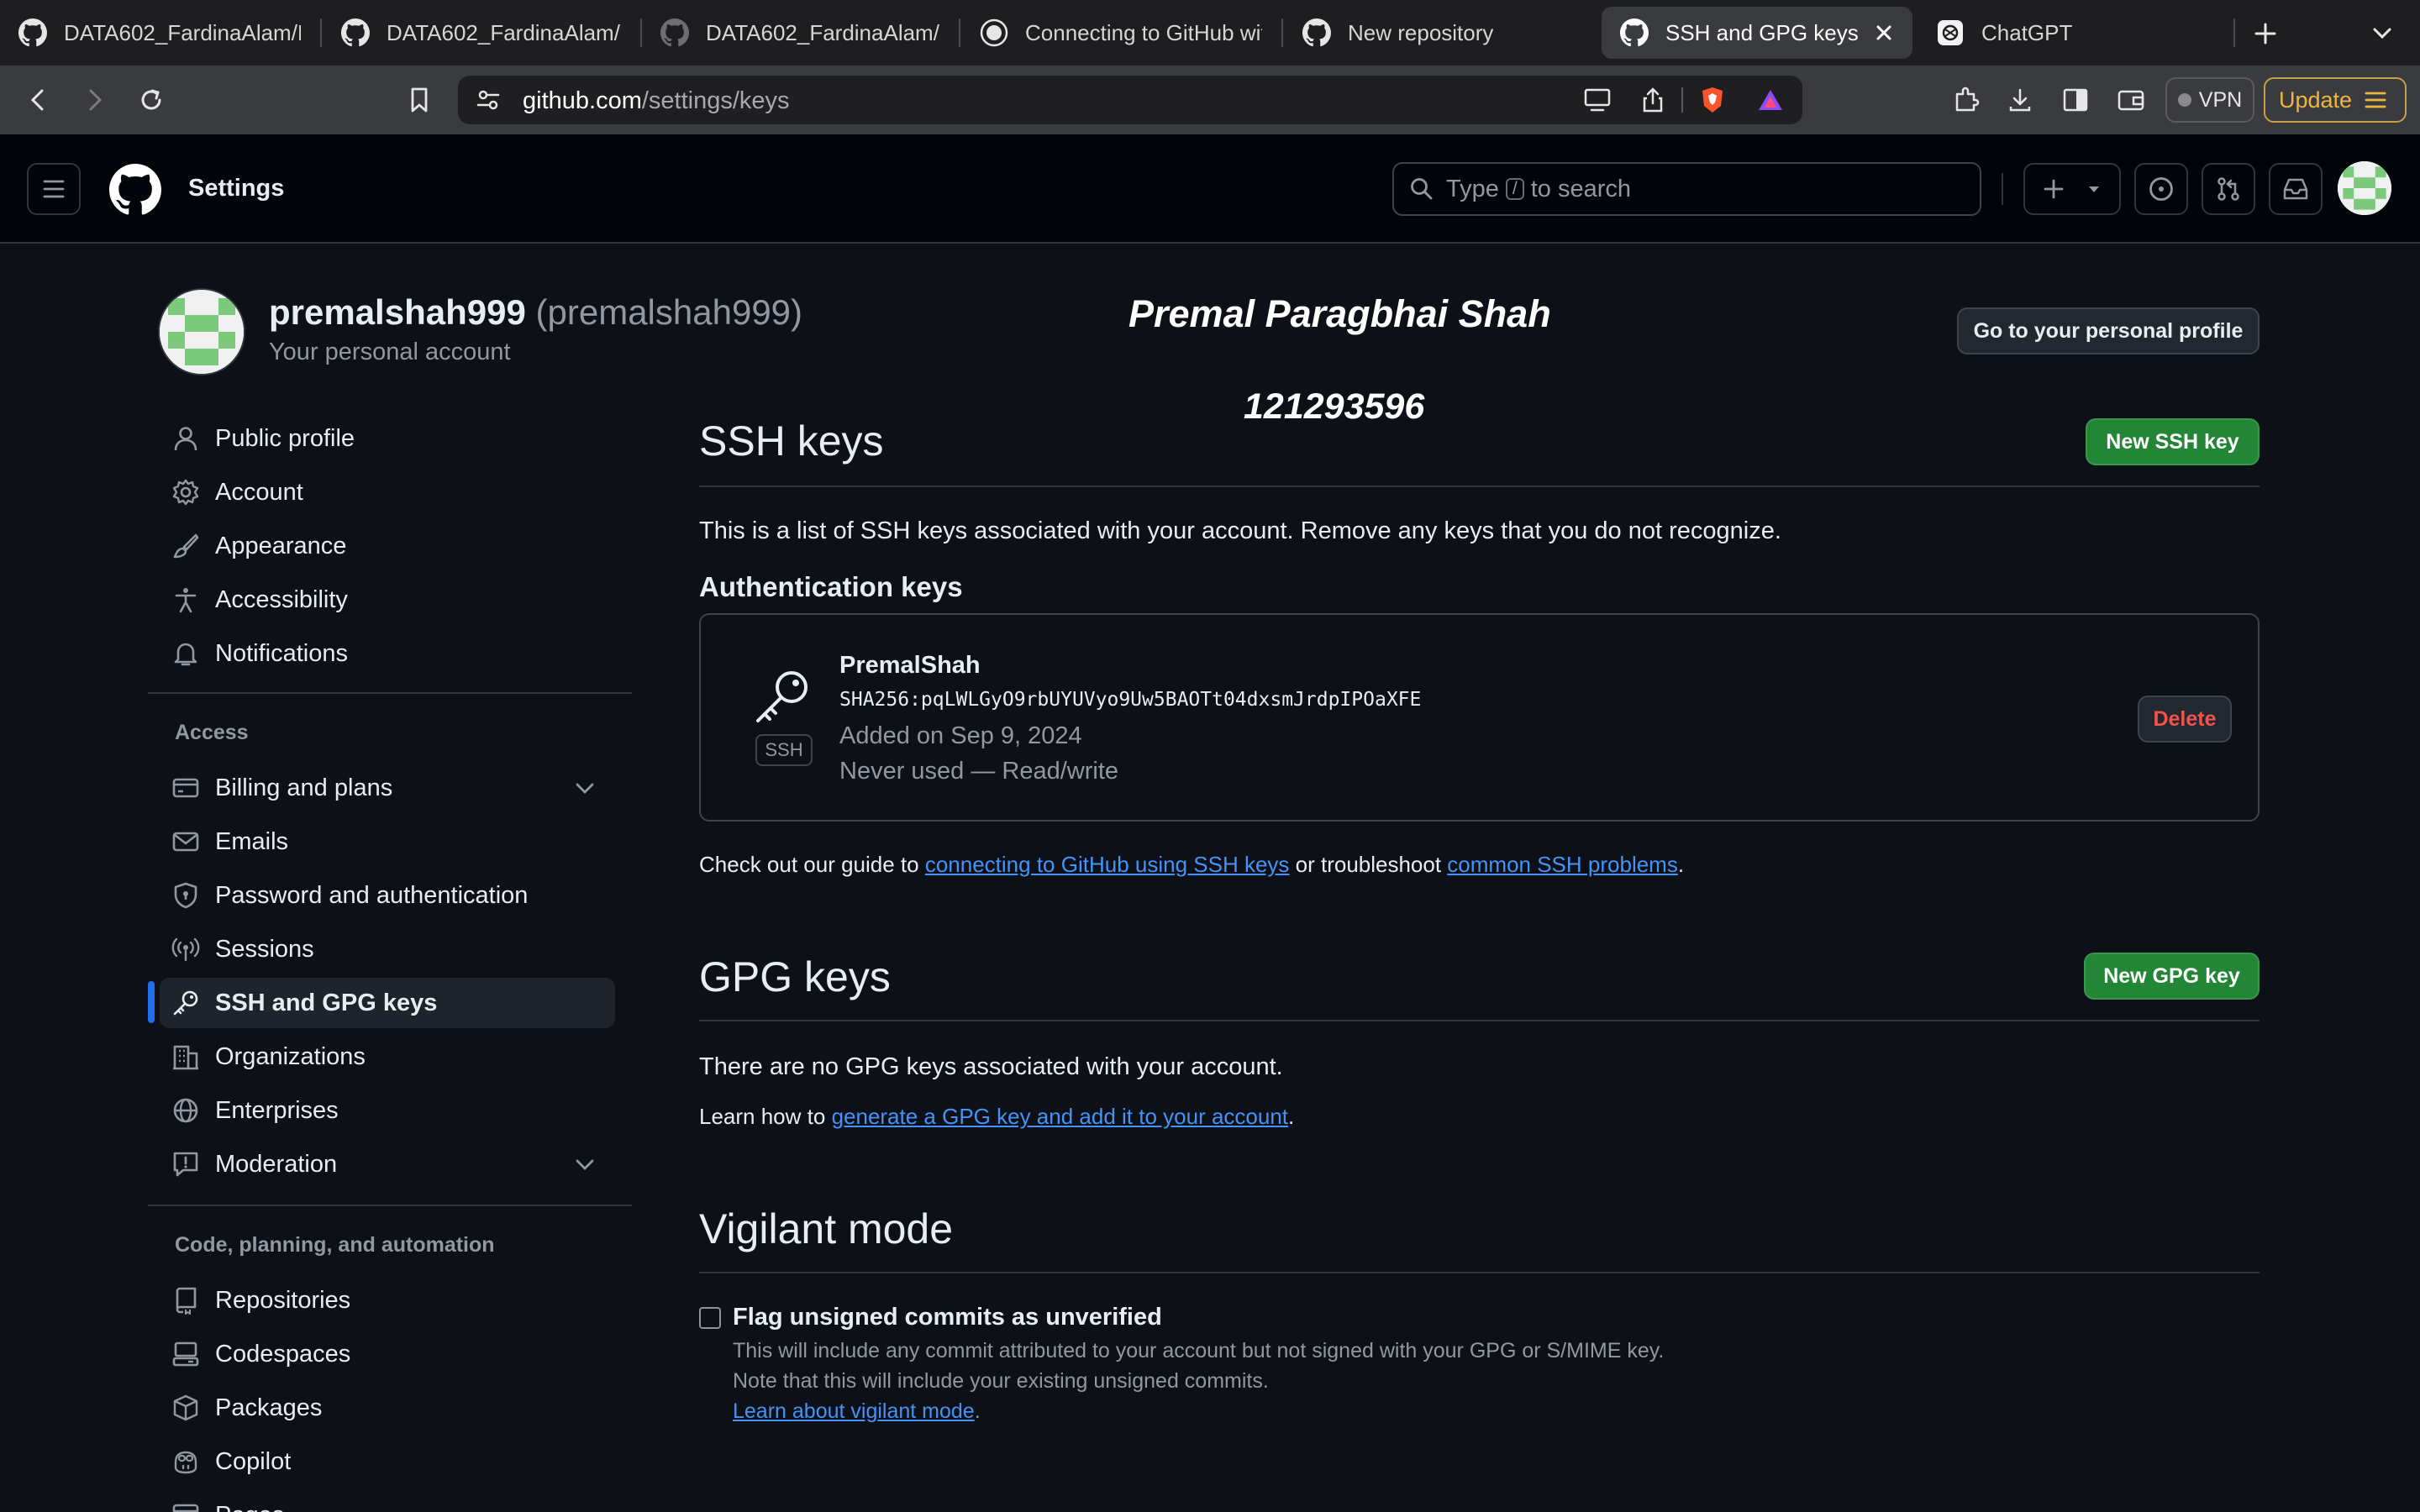 This screenshot has height=1512, width=2420. Describe the element at coordinates (387, 546) in the screenshot. I see `sidebar-item-appearance: Appearance` at that location.